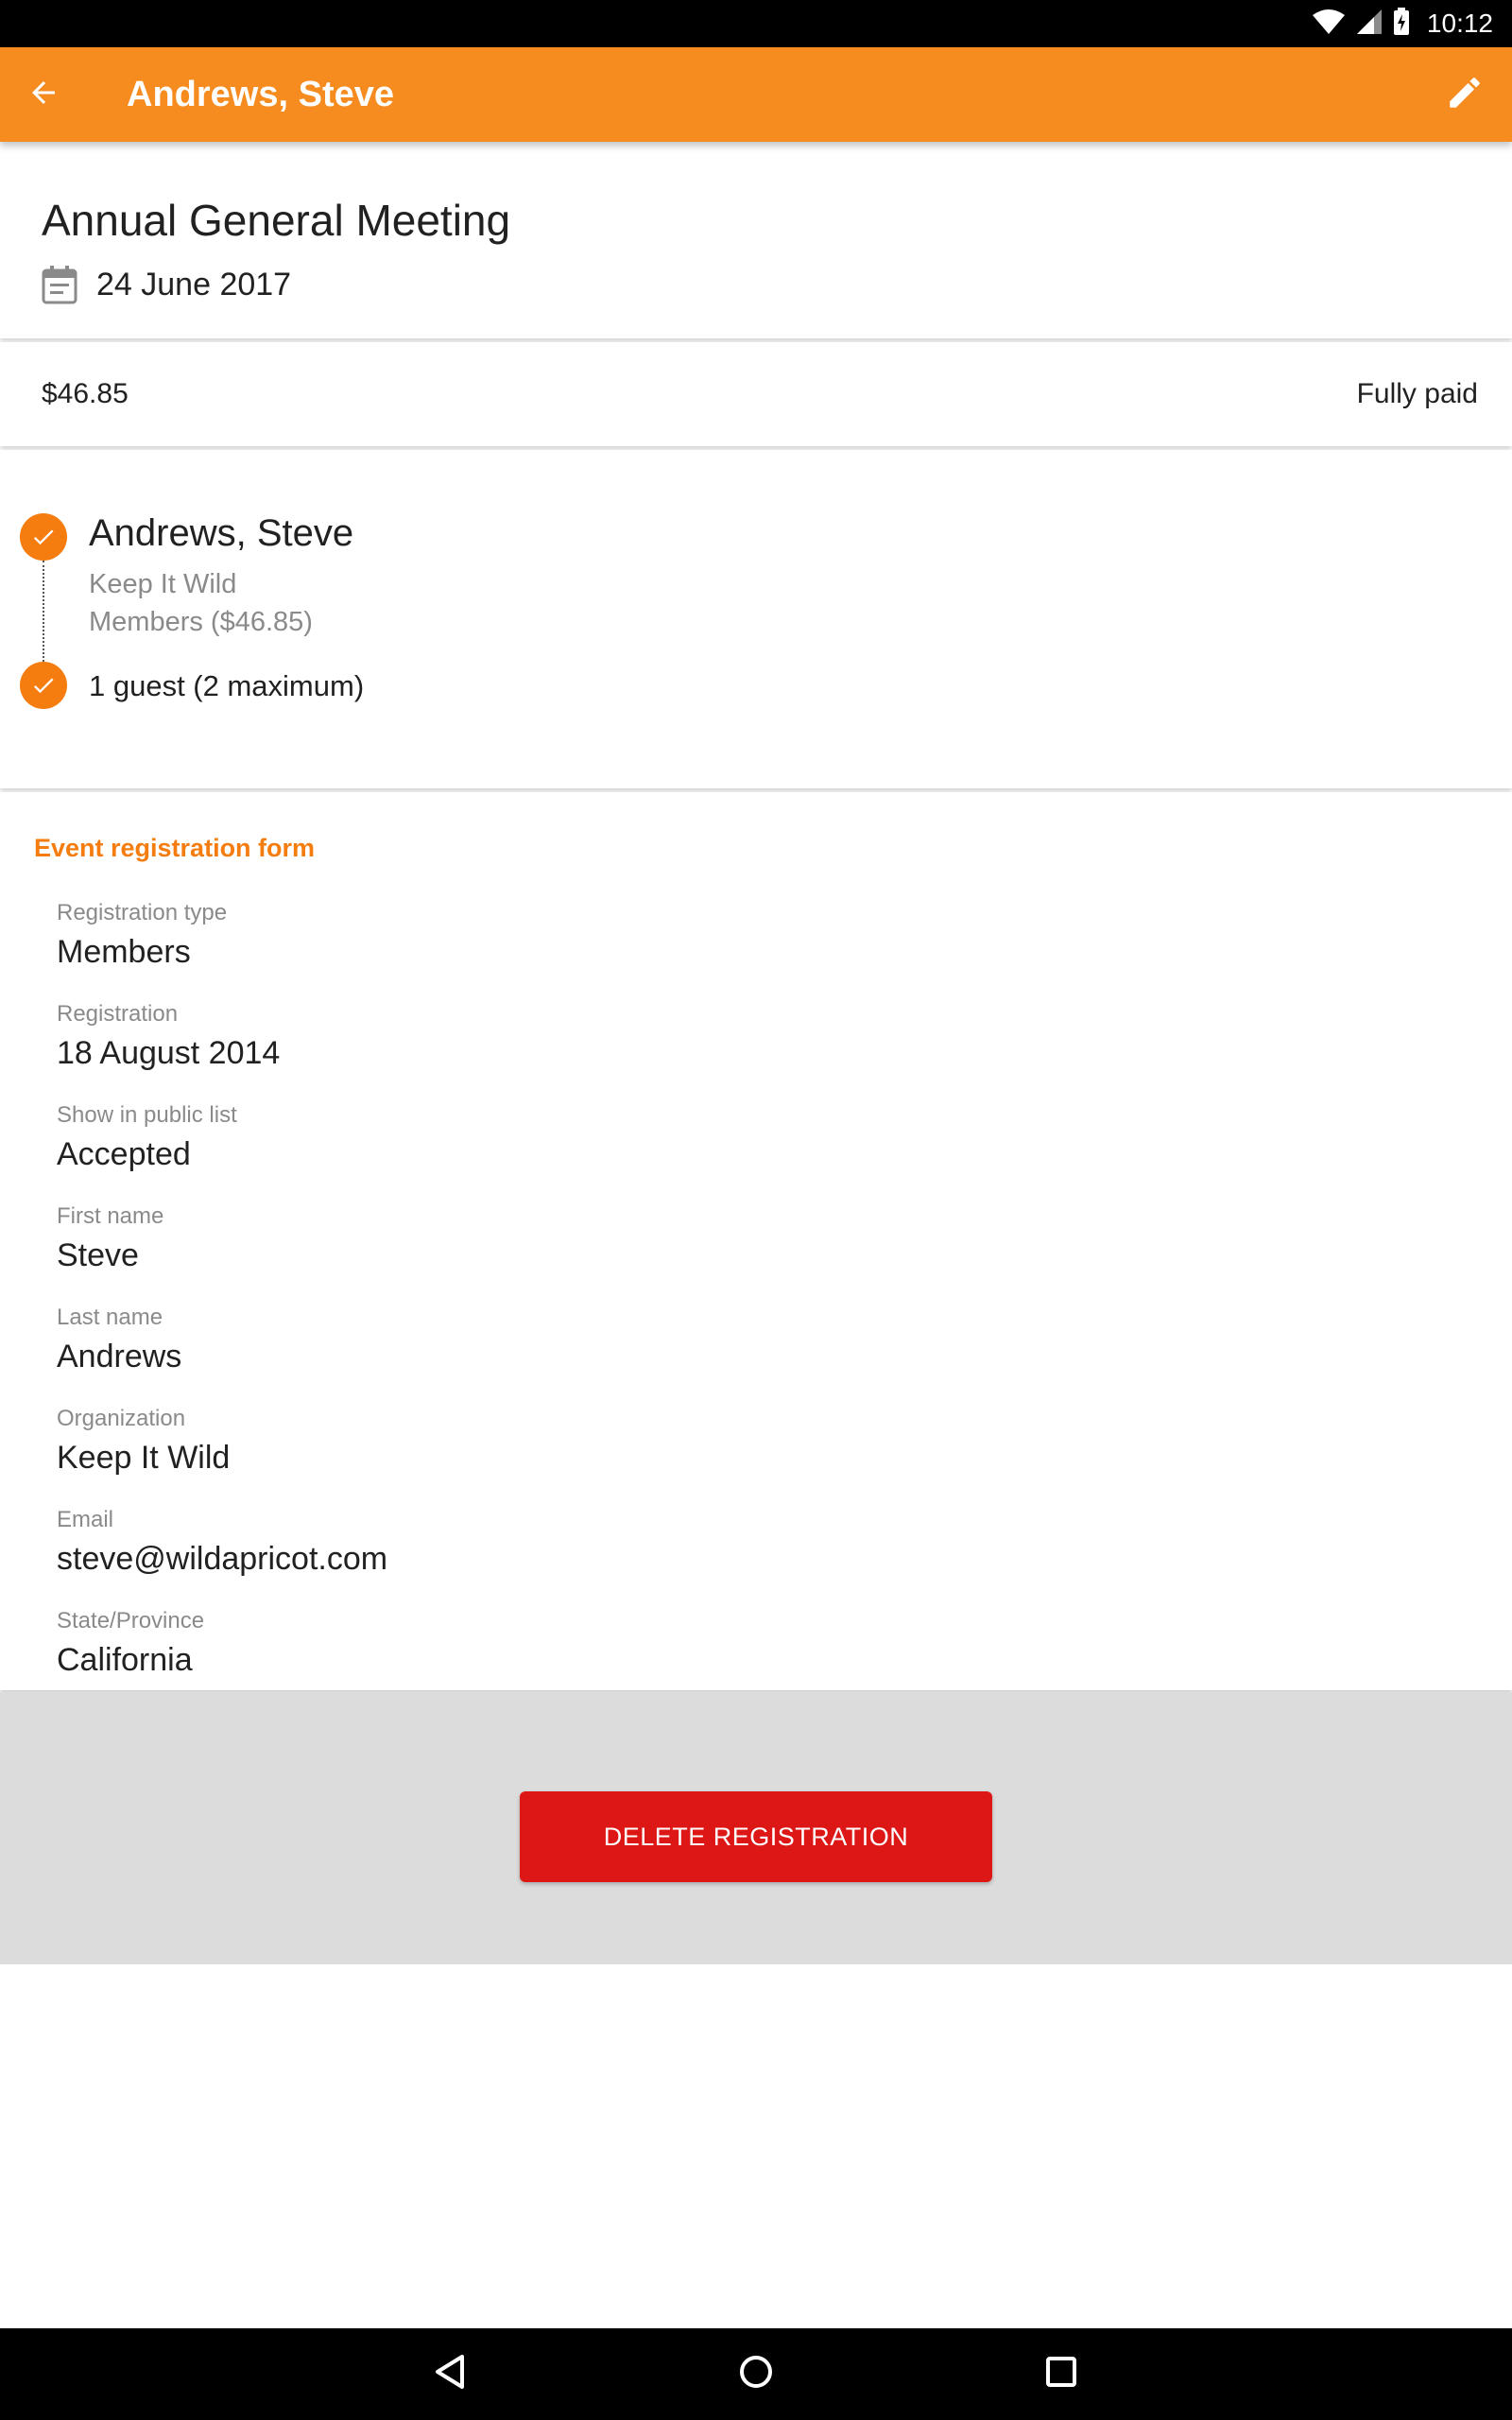 The height and width of the screenshot is (2420, 1512). I want to click on field-value: Andrews, so click(119, 1356).